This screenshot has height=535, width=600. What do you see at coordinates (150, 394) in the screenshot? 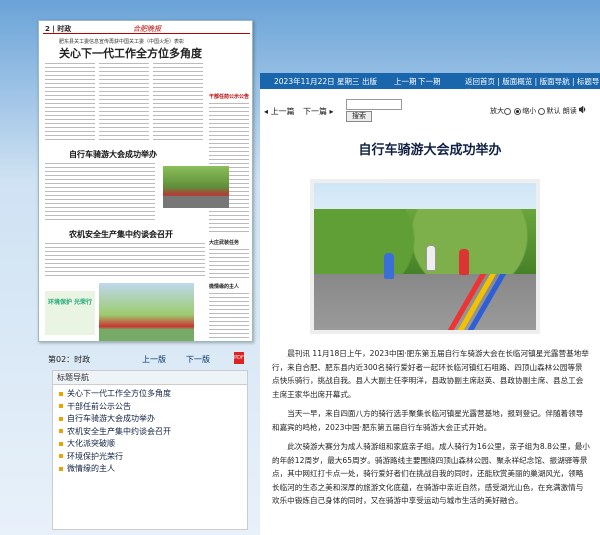
I see `title-navigation-item: 关心下一代工作全方位多角度` at bounding box center [150, 394].